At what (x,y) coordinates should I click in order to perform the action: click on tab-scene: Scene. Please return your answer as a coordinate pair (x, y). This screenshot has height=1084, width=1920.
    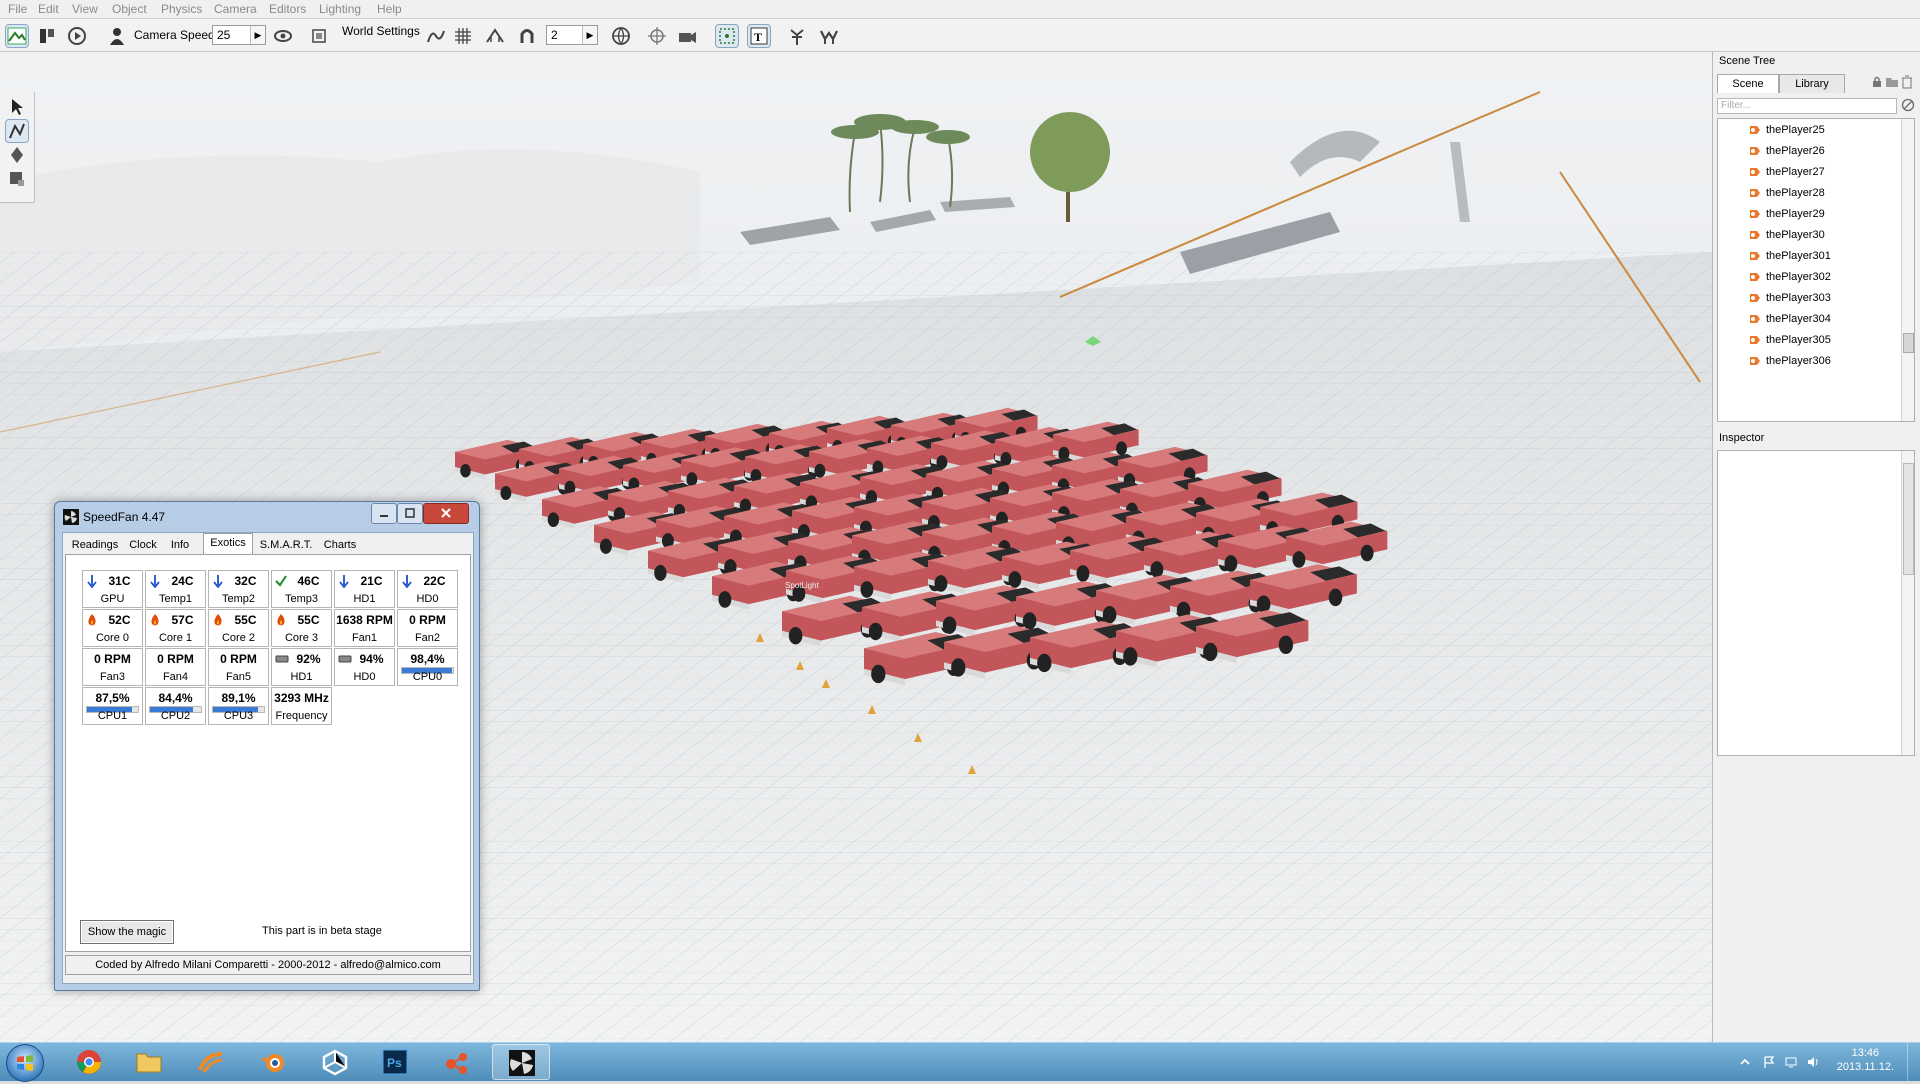
    Looking at the image, I should click on (1748, 83).